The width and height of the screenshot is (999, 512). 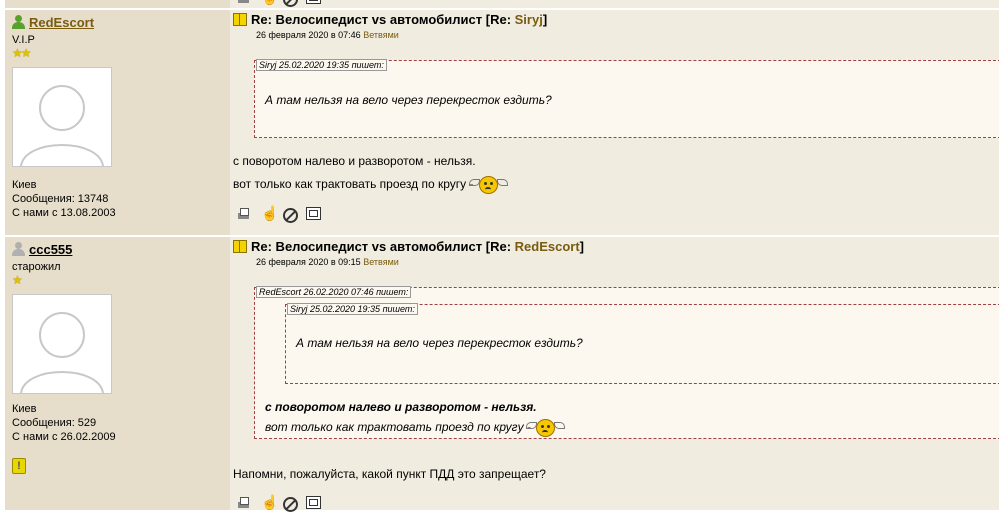 I want to click on post-title-row: Re: Велосипедист vs автомобилист [Re, so click(x=408, y=246).